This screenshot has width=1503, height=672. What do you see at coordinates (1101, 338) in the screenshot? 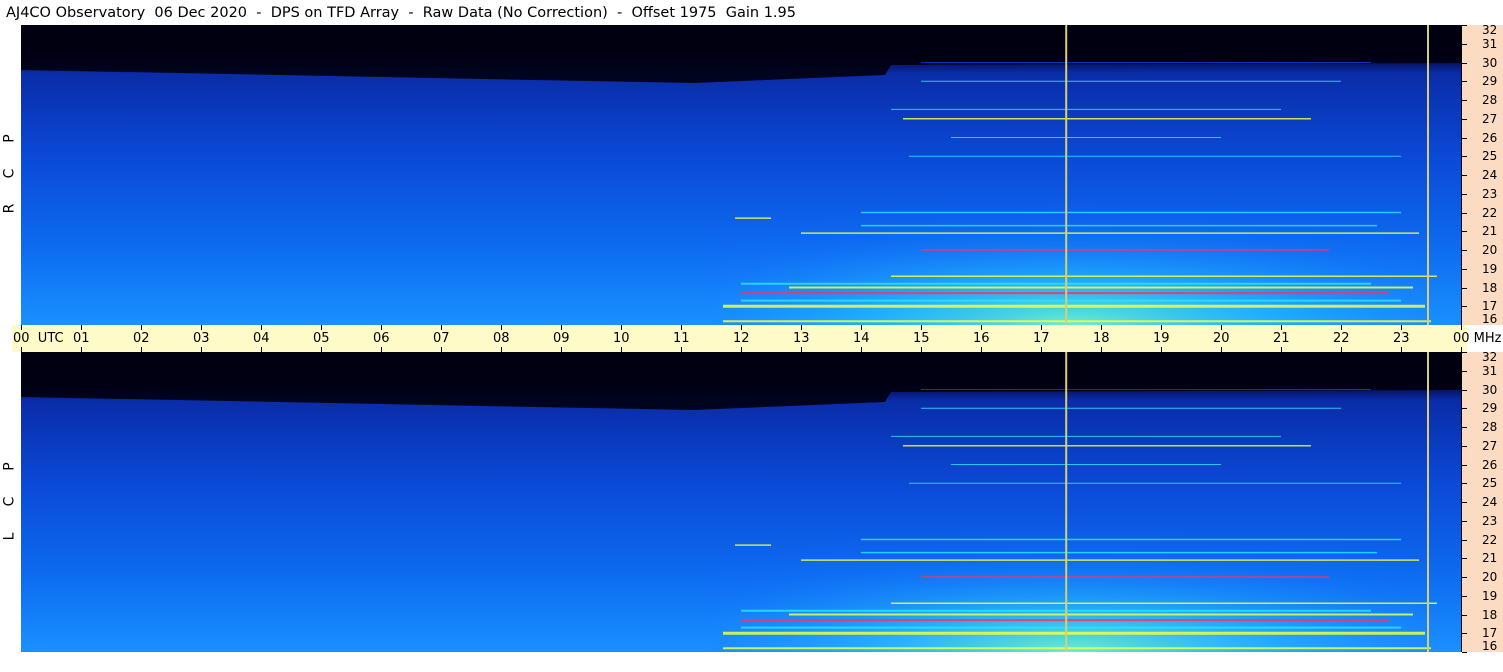
I see `utc-tick-label: 18` at bounding box center [1101, 338].